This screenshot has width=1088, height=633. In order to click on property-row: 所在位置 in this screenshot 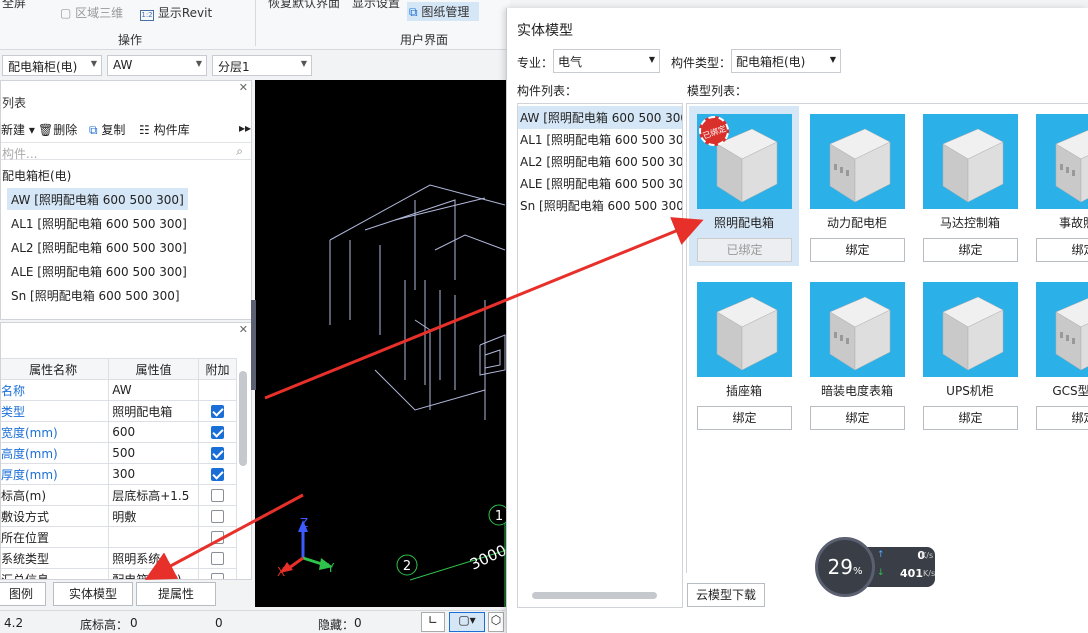, I will do `click(119, 537)`.